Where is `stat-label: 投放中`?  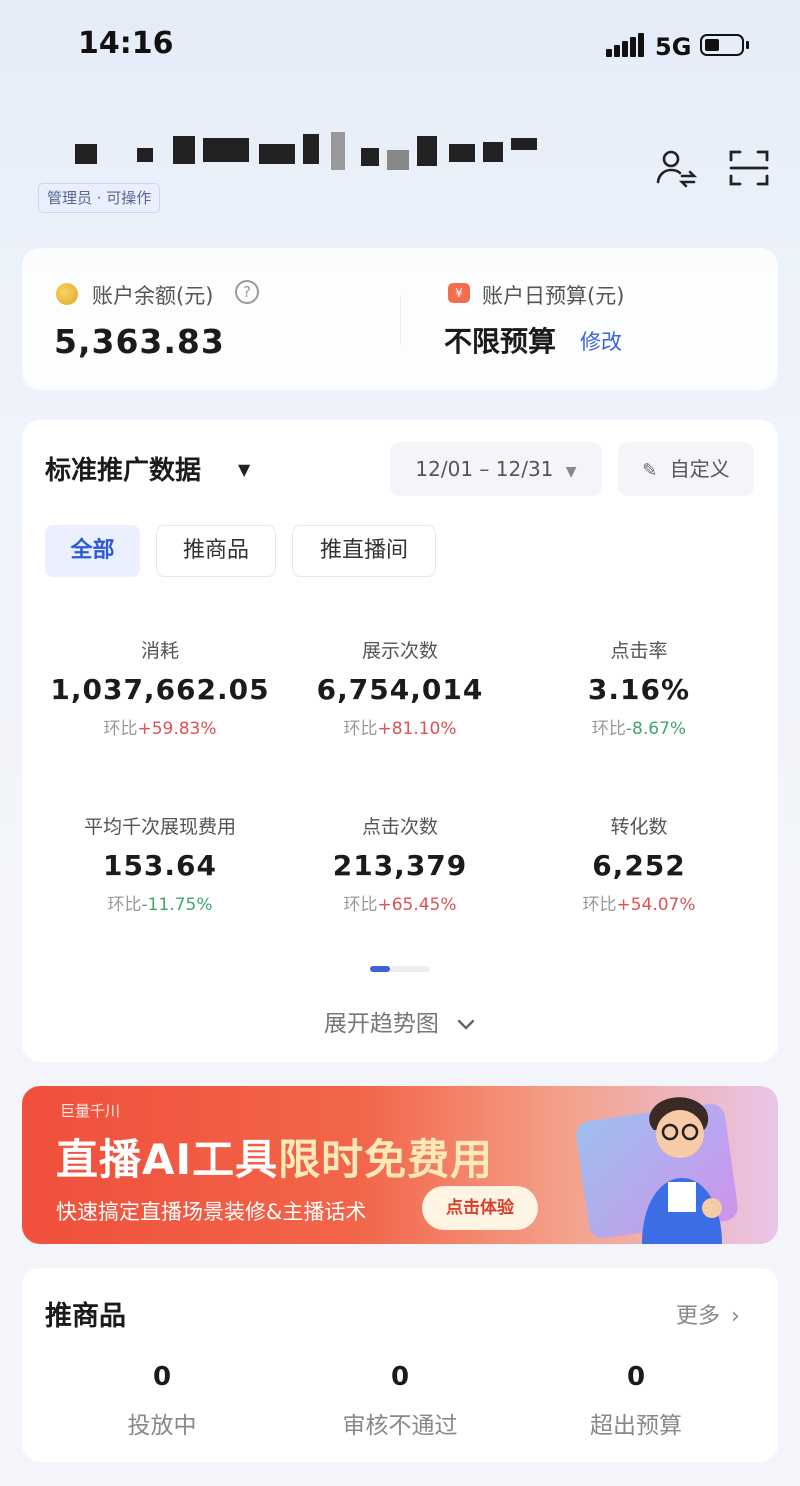 stat-label: 投放中 is located at coordinates (162, 1426).